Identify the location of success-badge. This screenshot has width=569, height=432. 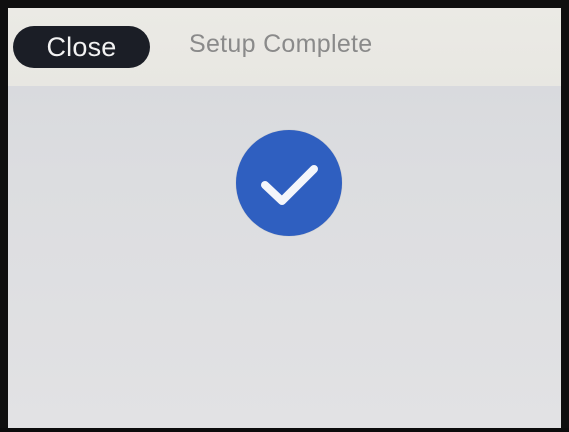
(289, 183).